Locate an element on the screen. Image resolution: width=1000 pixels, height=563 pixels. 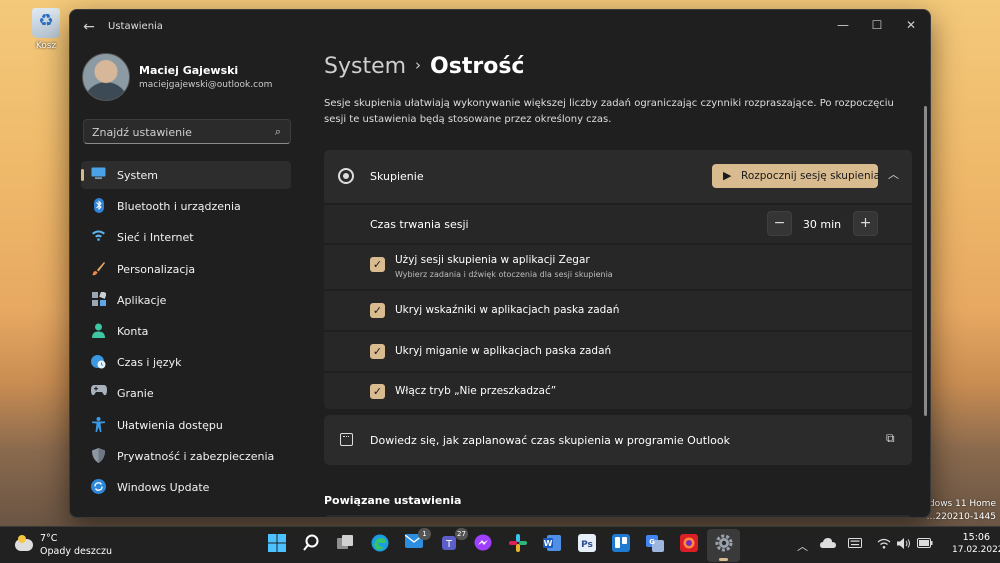
sidebar-item-label: Personalizacja is located at coordinates (156, 269).